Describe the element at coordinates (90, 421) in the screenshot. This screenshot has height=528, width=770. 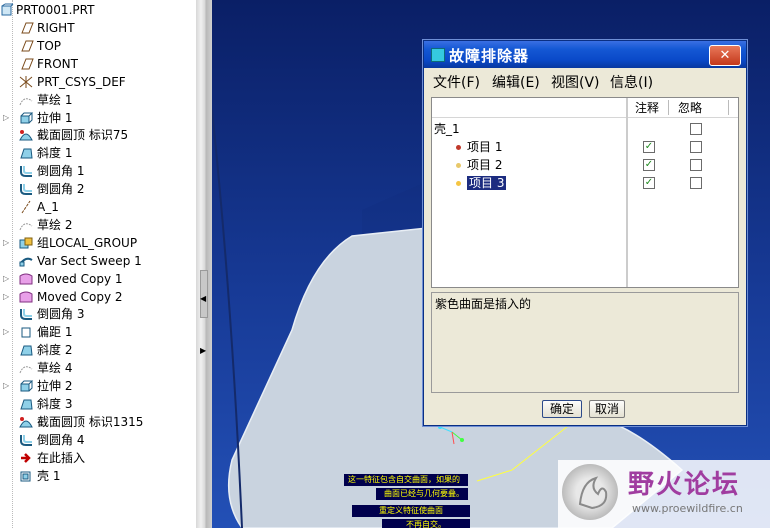
I see `tree-item-label: 截面圆顶 标识1315` at that location.